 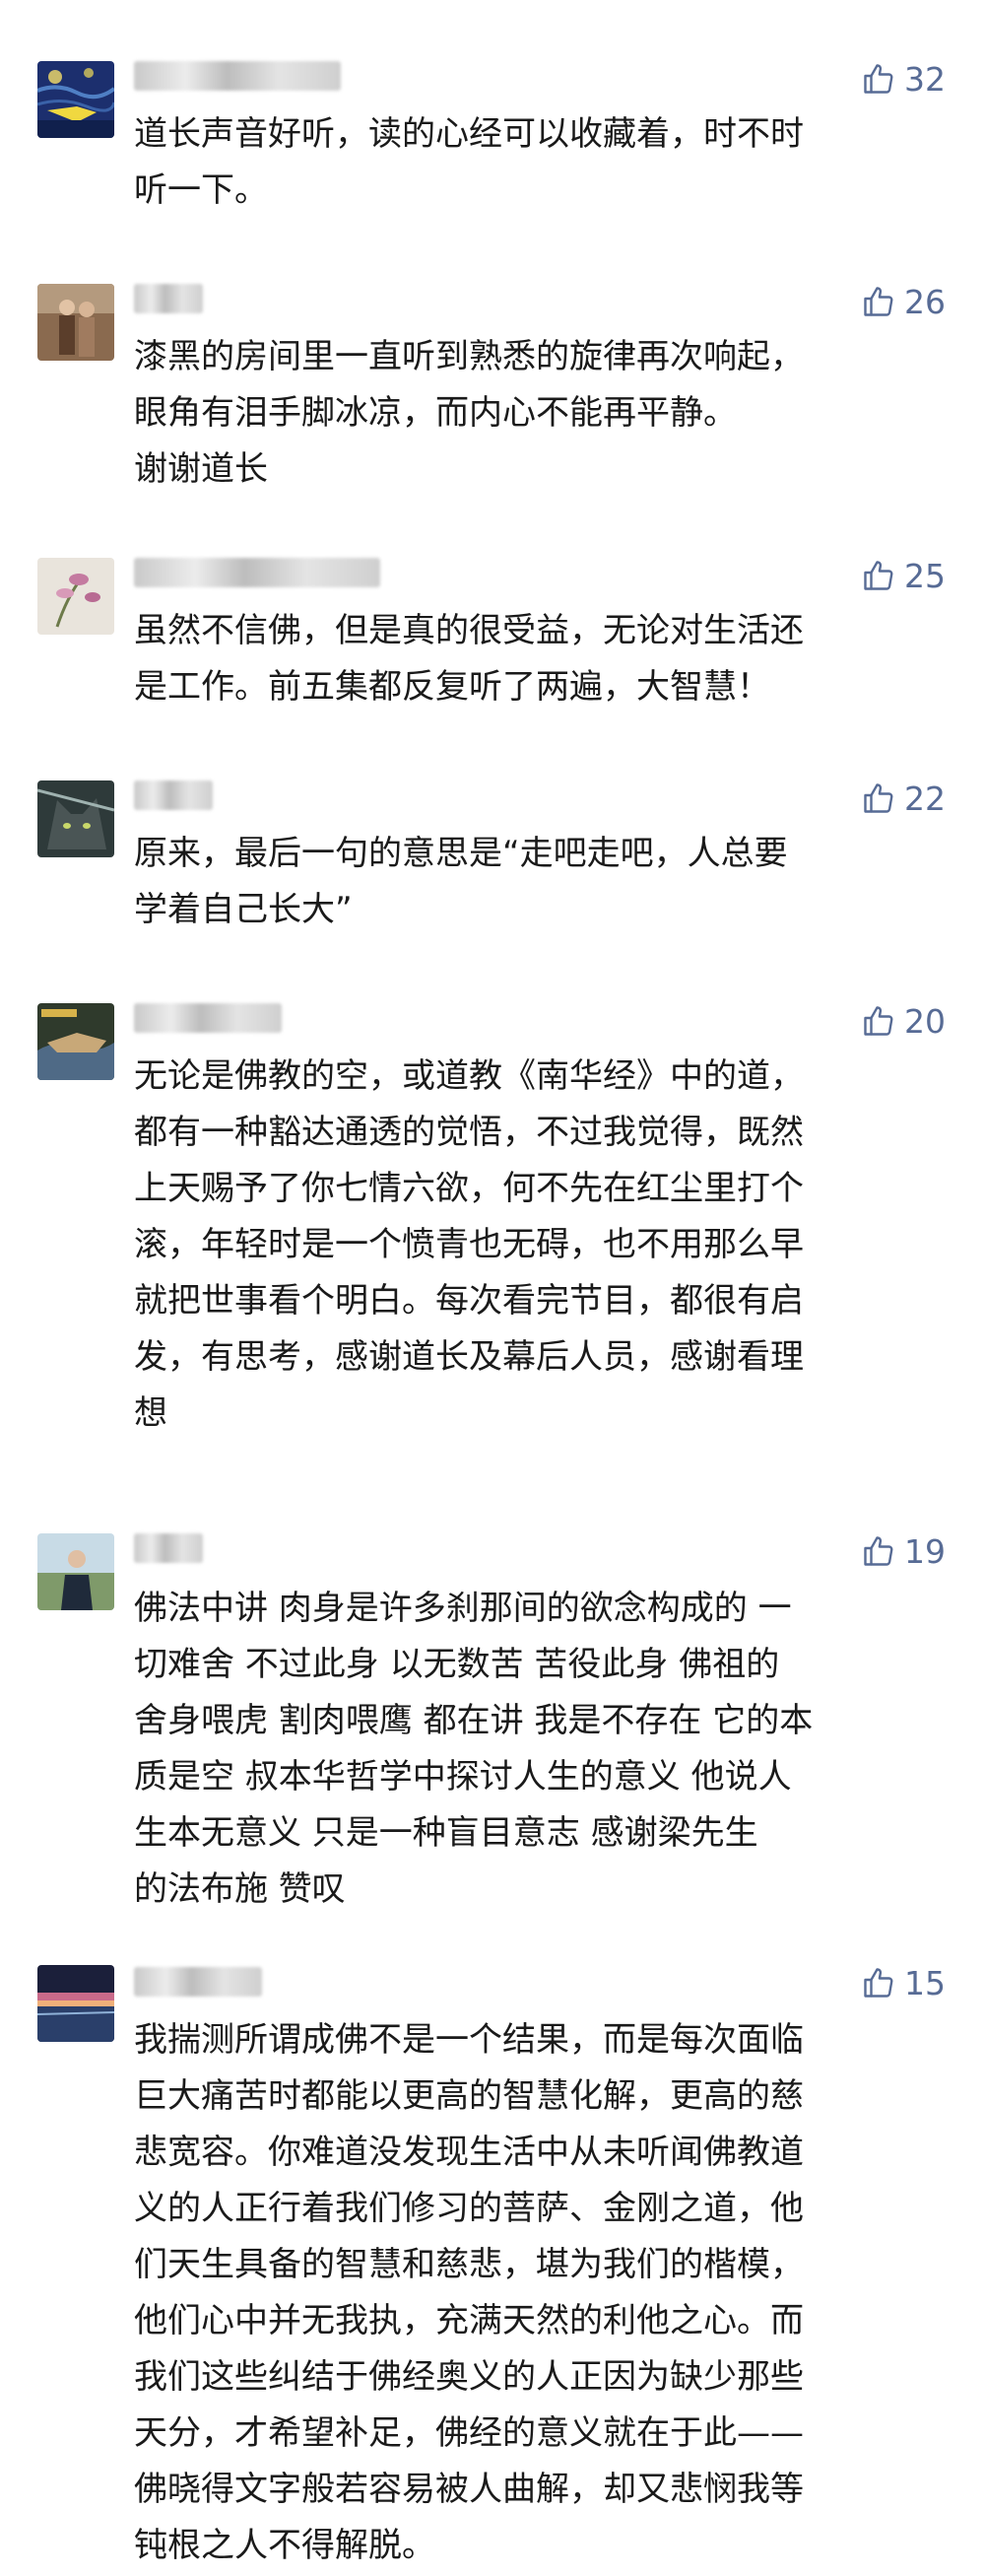 I want to click on like-button: 26, so click(x=903, y=301).